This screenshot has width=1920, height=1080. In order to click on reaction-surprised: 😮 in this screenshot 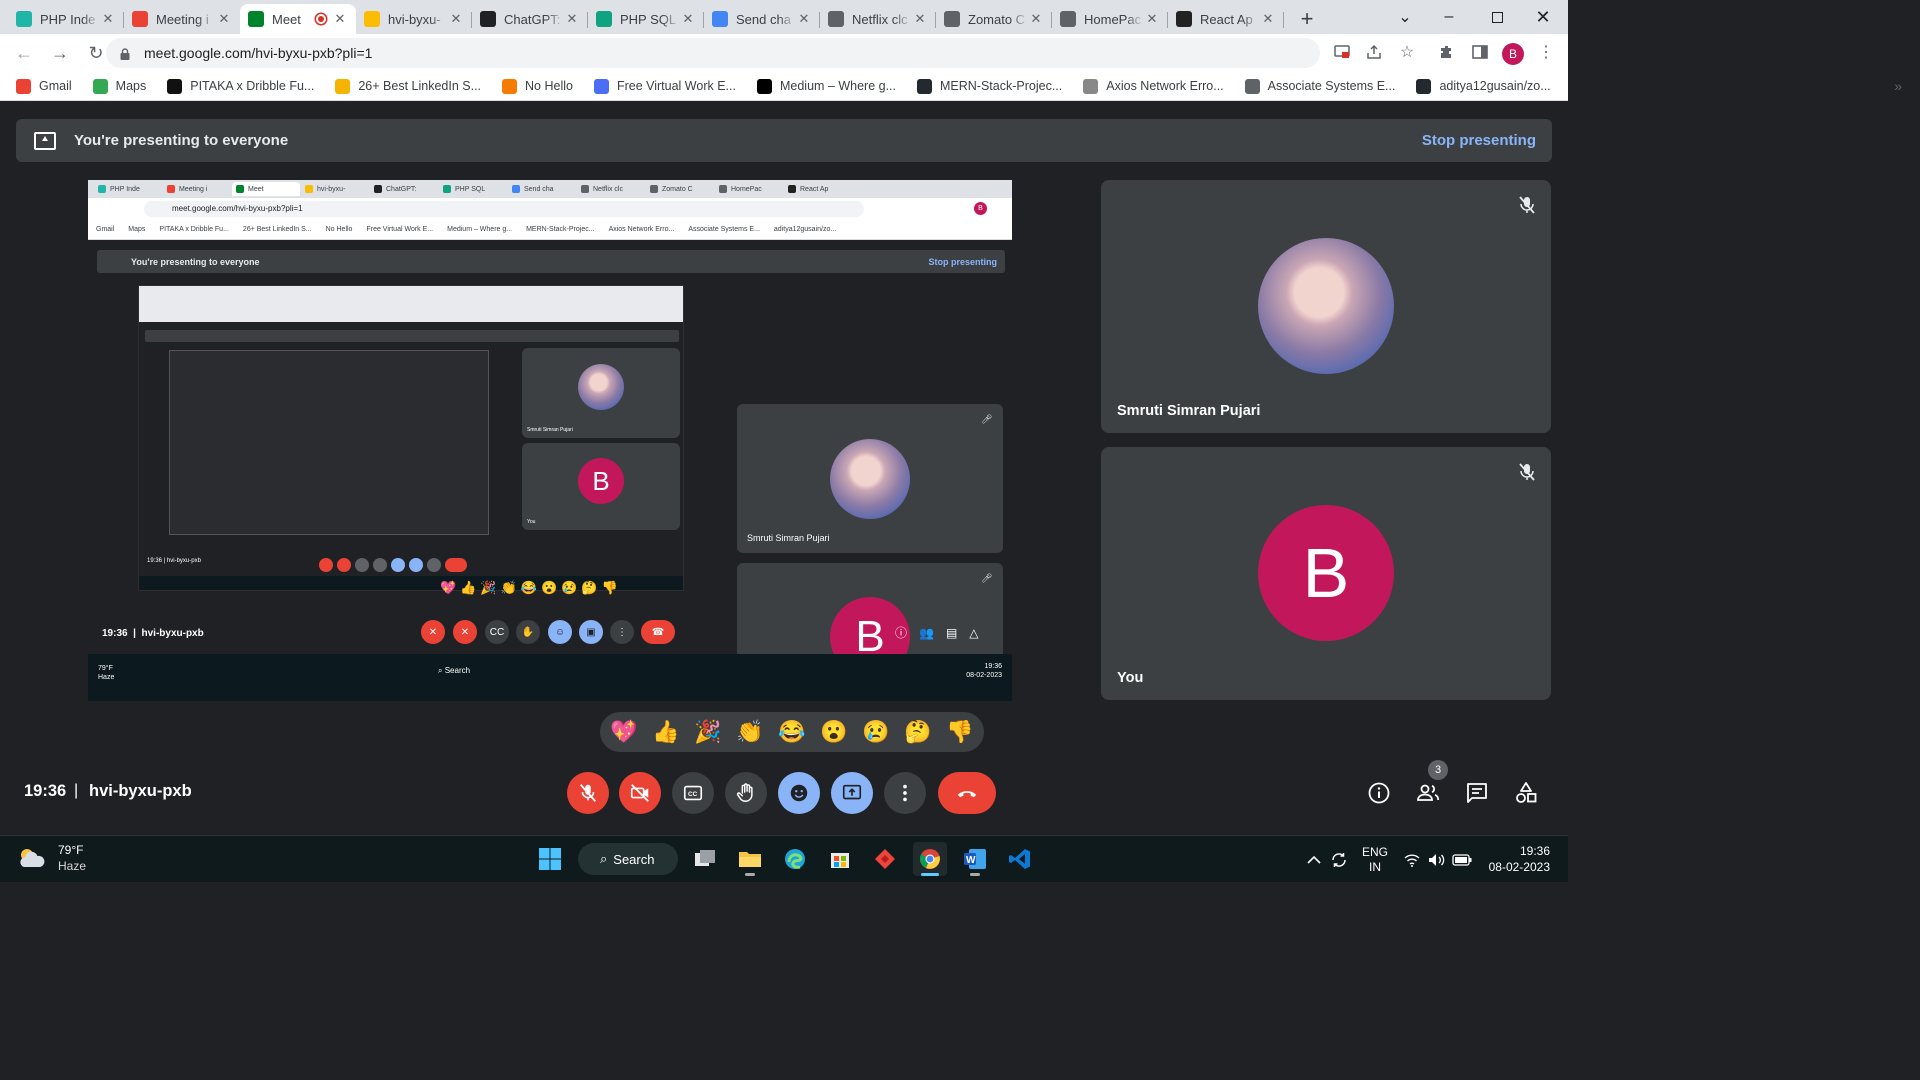, I will do `click(834, 732)`.